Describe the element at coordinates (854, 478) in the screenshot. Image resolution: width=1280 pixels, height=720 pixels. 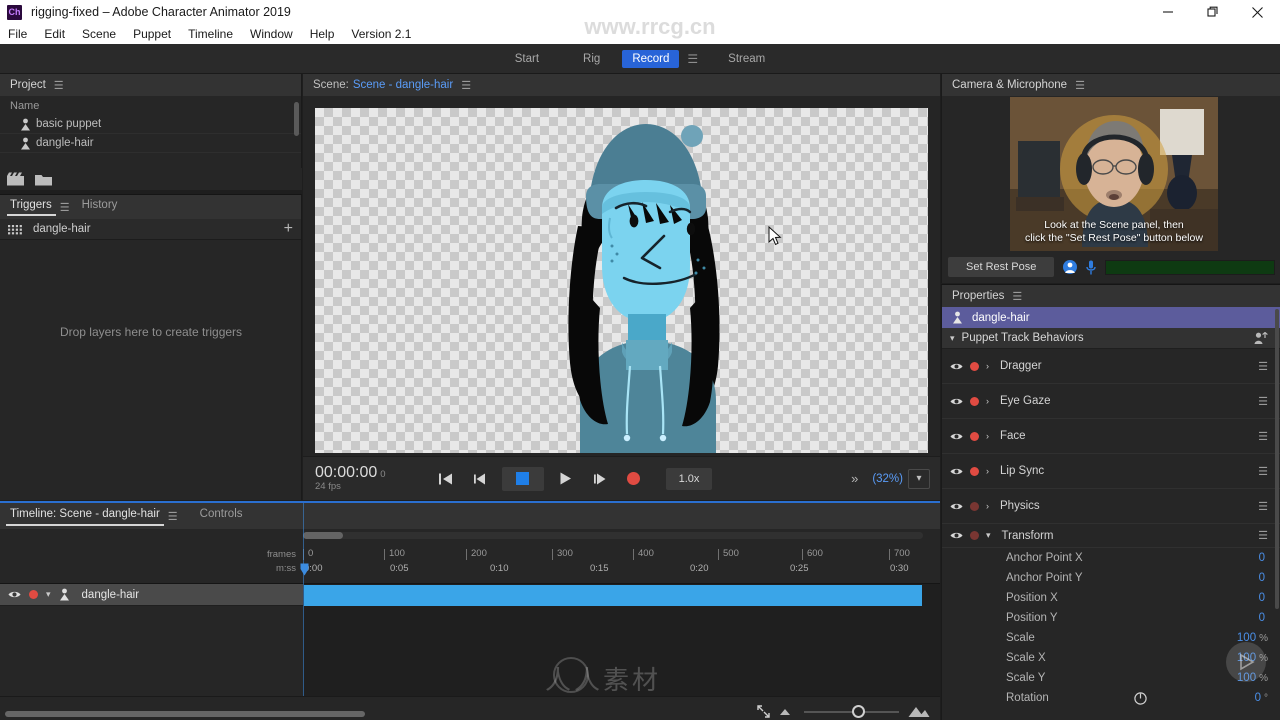
I see `more-options-button: »` at that location.